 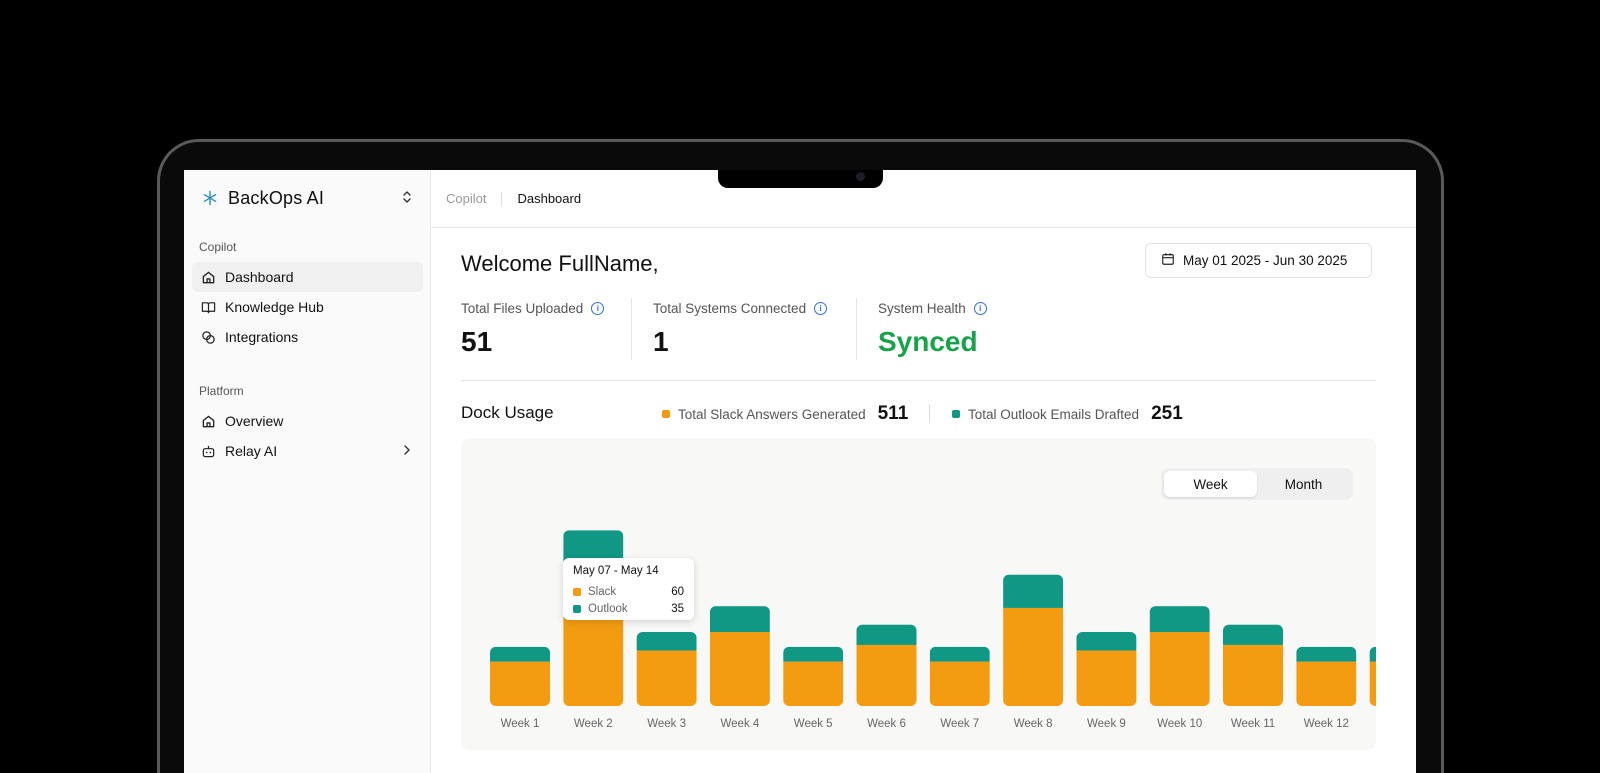 I want to click on x-tick-label: Week 10, so click(x=1179, y=724).